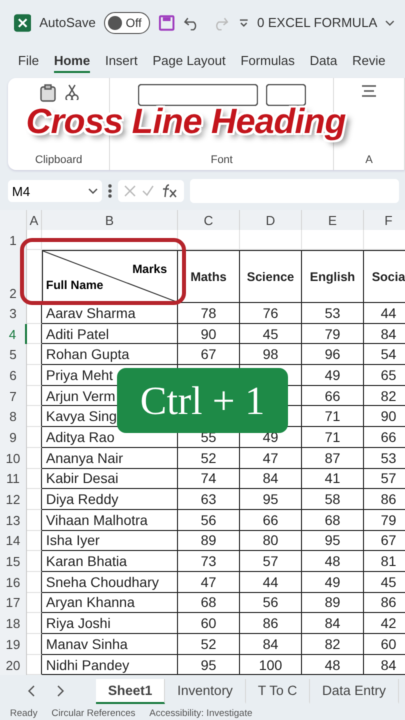 Image resolution: width=405 pixels, height=720 pixels. Describe the element at coordinates (369, 61) in the screenshot. I see `ribbon-tab: Revie` at that location.